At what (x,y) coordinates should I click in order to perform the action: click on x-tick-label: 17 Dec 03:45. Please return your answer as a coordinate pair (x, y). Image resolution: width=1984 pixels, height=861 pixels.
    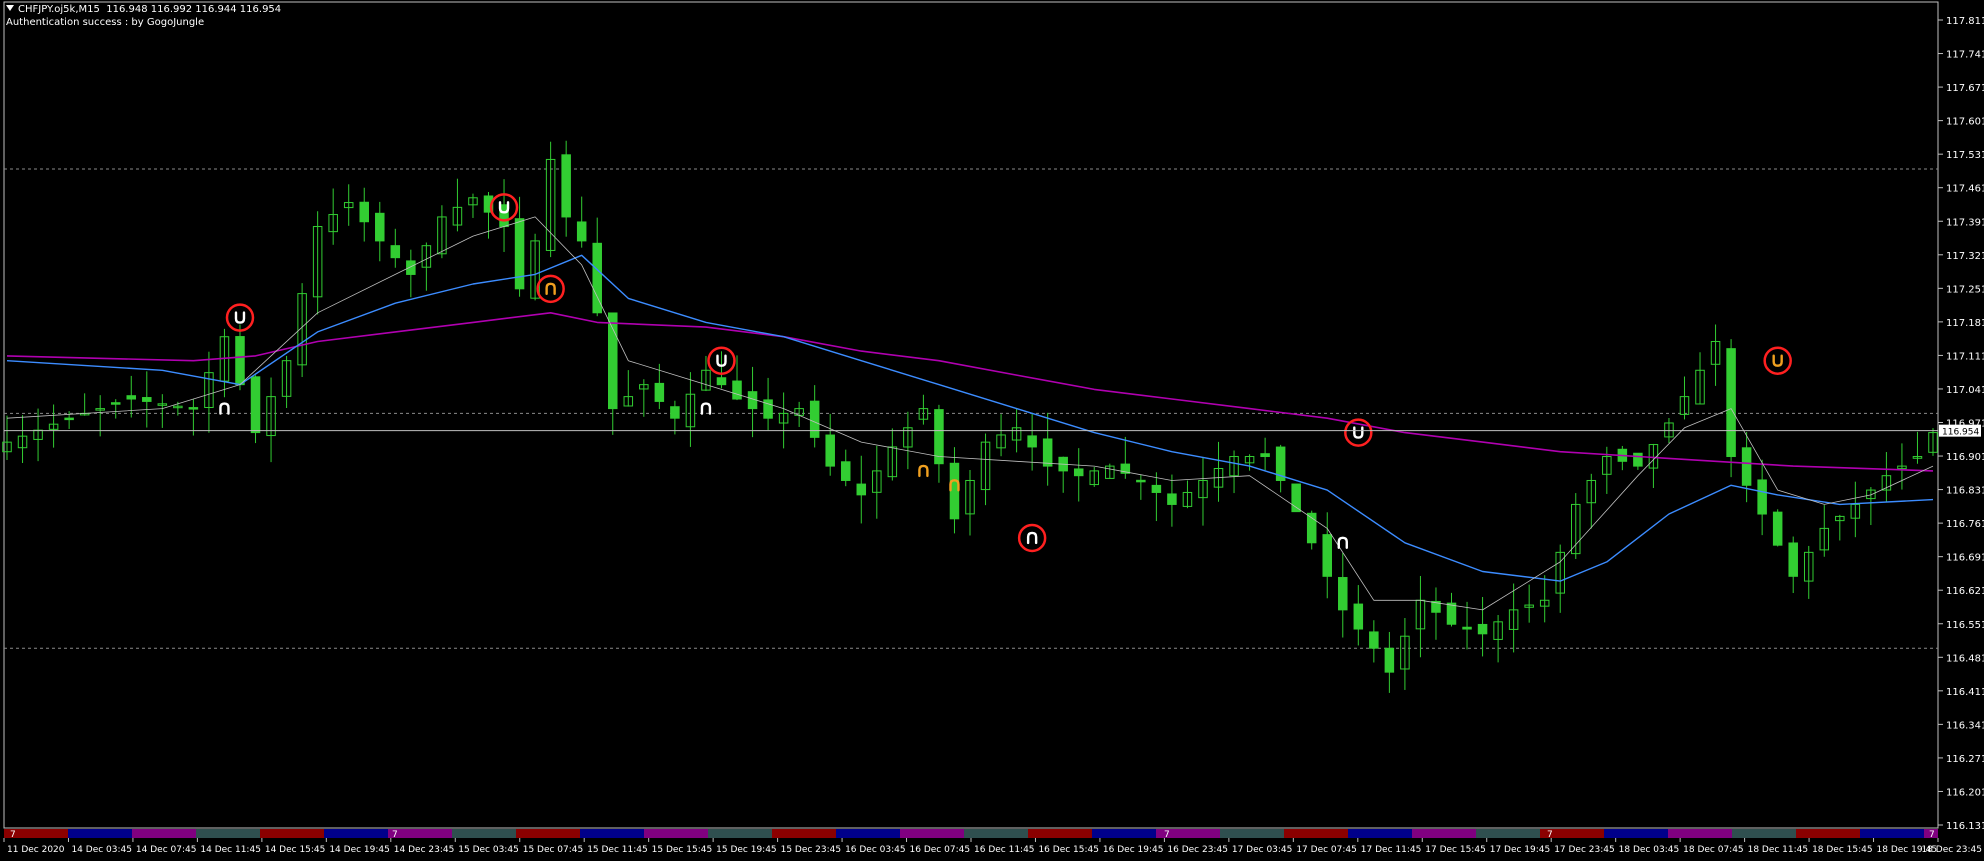
    Looking at the image, I should click on (1262, 850).